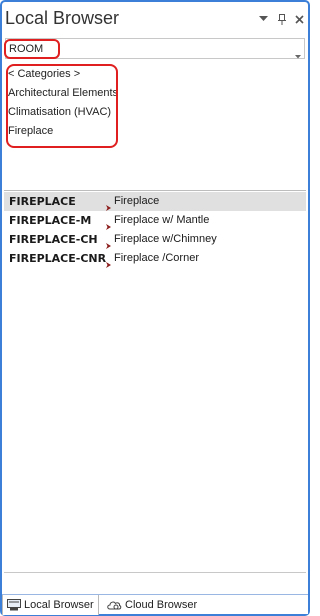 The image size is (320, 616). I want to click on item-code: FIREPLACE-M, so click(50, 220).